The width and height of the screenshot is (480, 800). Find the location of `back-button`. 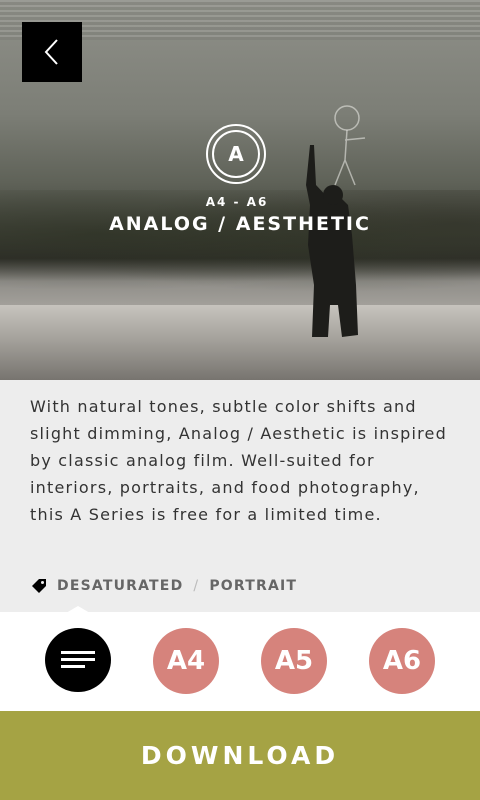

back-button is located at coordinates (52, 52).